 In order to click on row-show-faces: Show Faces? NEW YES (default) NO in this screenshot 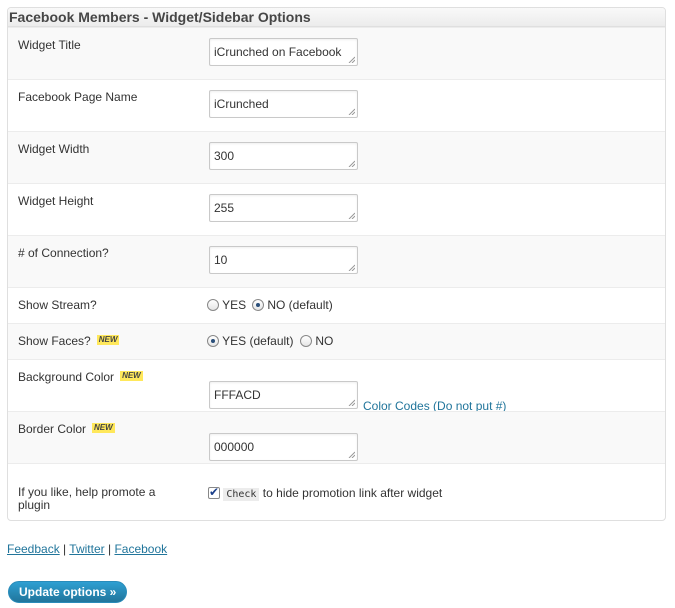, I will do `click(336, 341)`.